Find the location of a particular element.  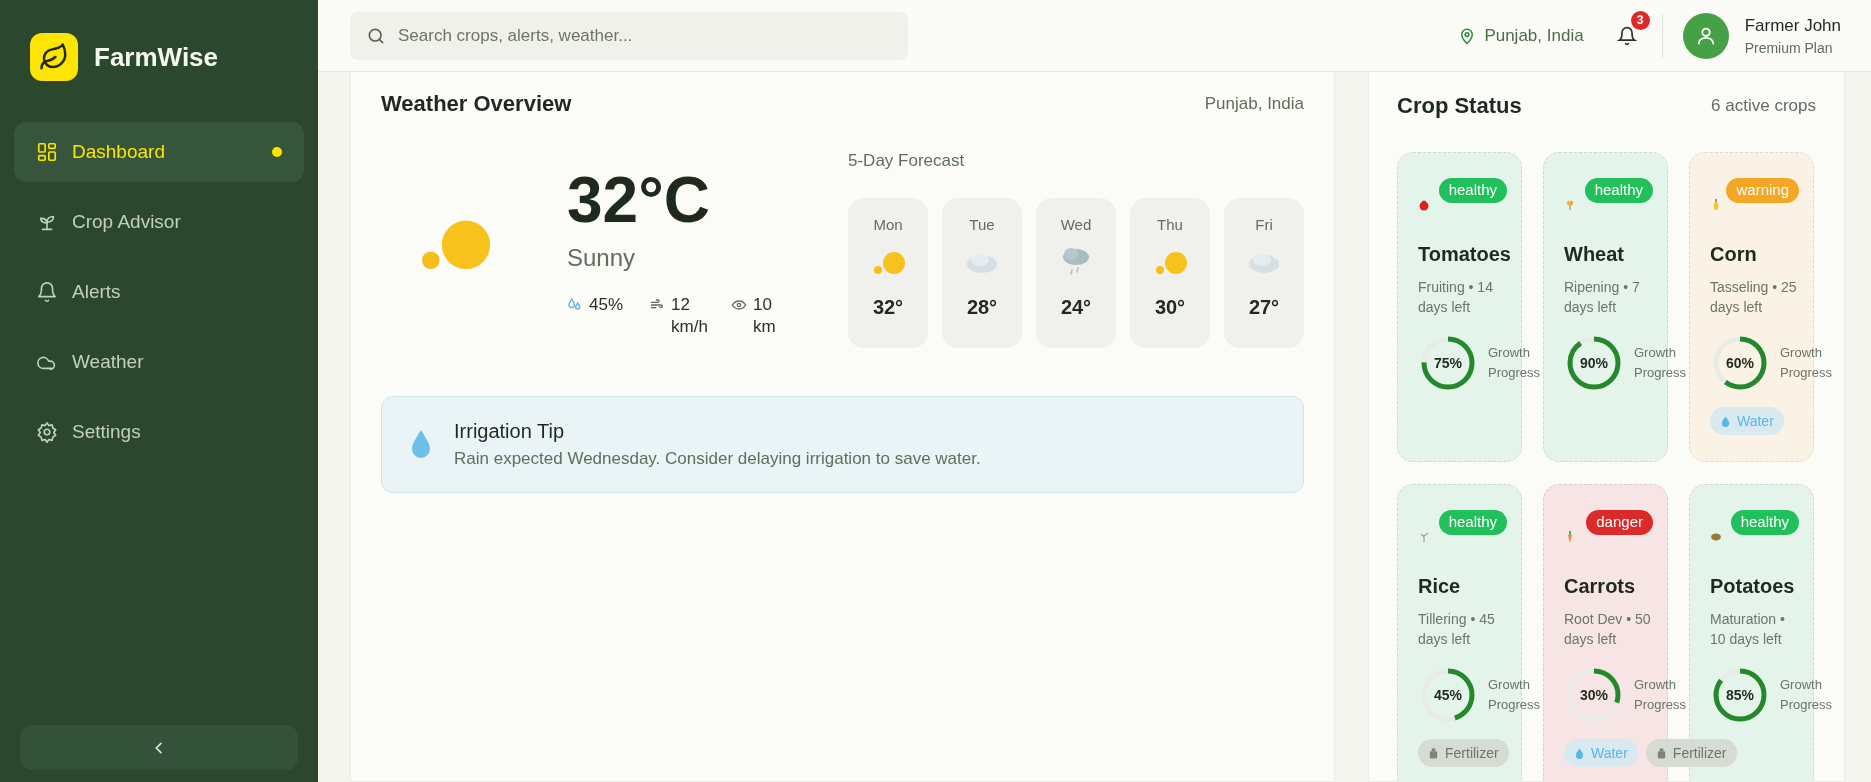

status-badge: warning is located at coordinates (1762, 190).